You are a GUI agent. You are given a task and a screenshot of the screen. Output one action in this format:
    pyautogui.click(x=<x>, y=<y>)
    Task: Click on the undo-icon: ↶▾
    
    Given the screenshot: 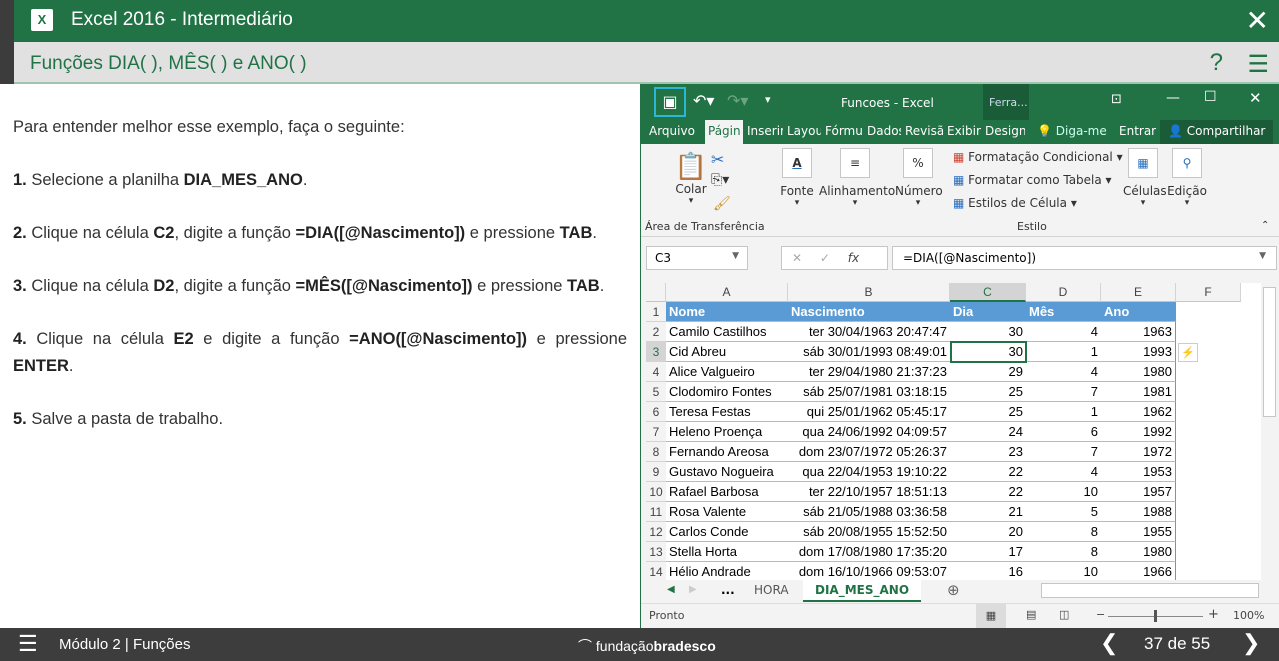 What is the action you would take?
    pyautogui.click(x=703, y=100)
    